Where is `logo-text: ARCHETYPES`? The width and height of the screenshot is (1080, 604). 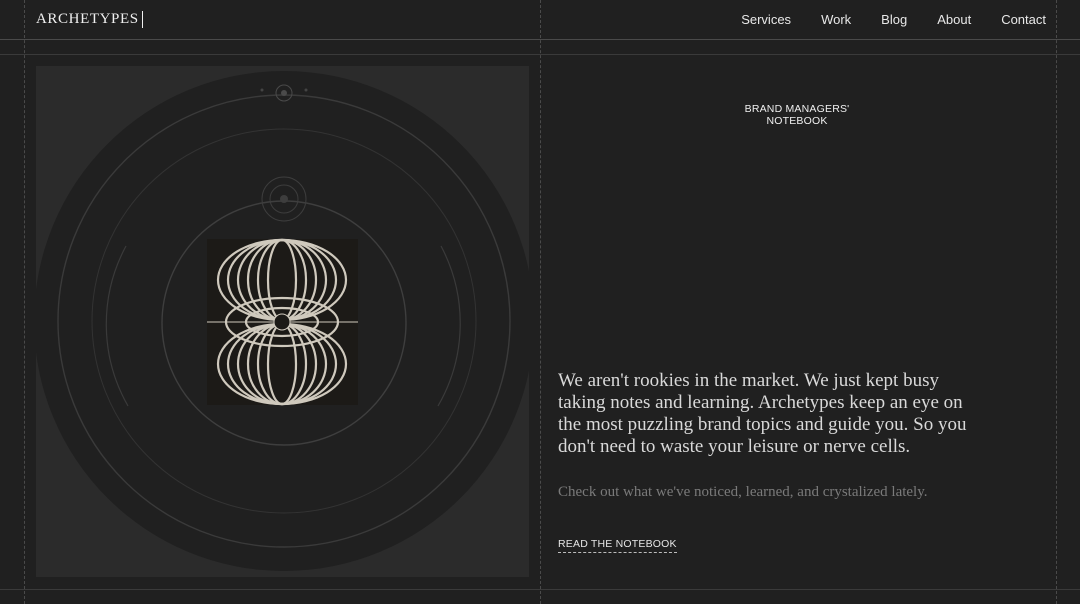
logo-text: ARCHETYPES is located at coordinates (87, 19).